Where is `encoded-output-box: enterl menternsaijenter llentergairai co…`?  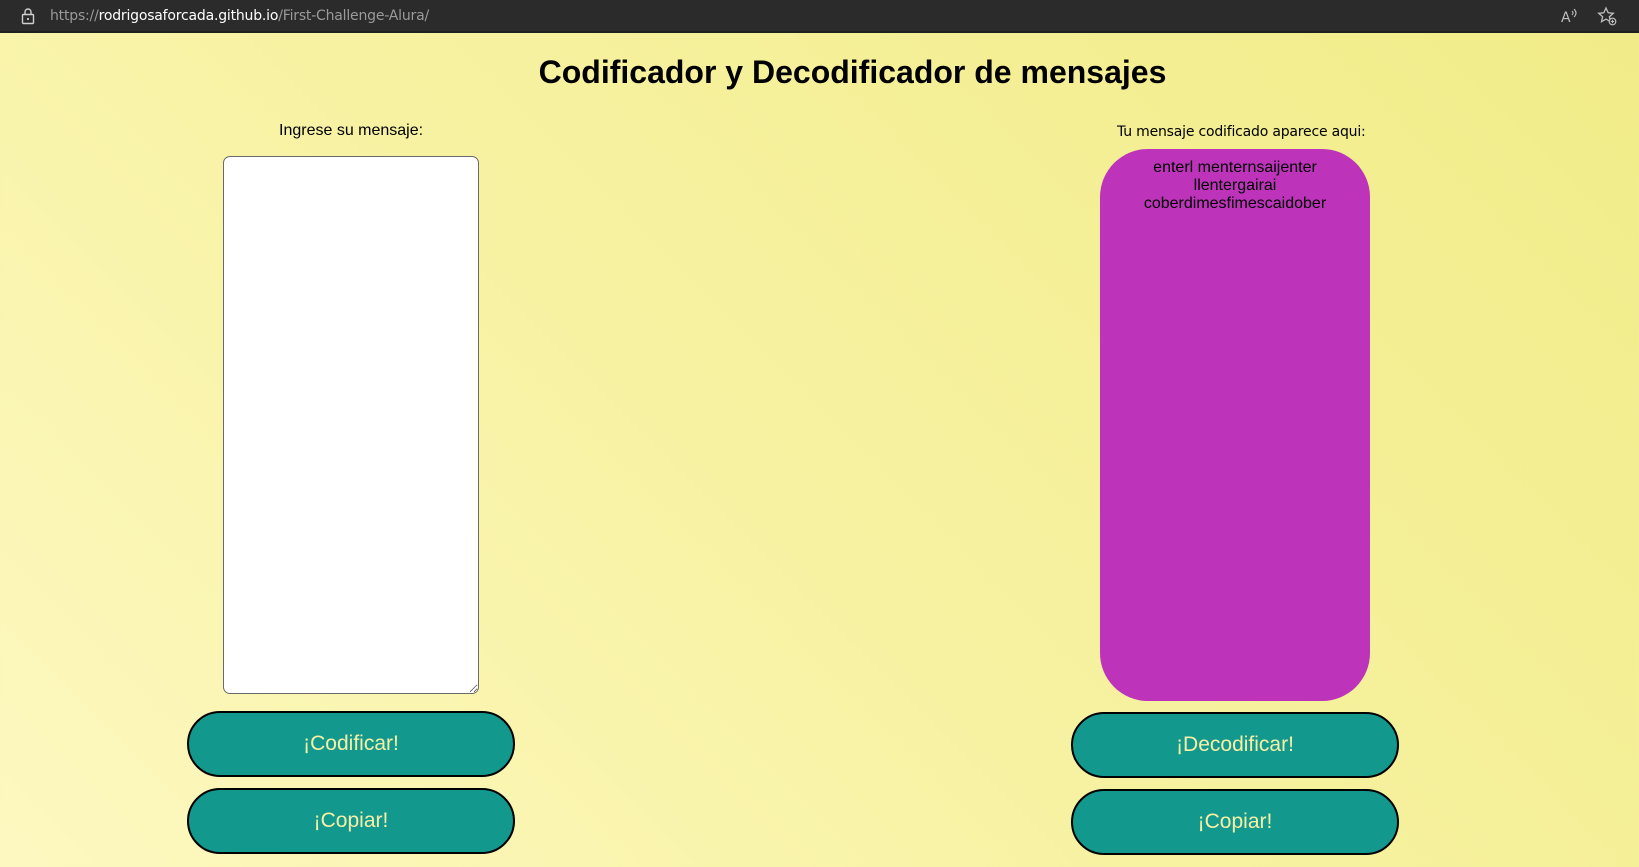
encoded-output-box: enterl menternsaijenter llentergairai co… is located at coordinates (1235, 425).